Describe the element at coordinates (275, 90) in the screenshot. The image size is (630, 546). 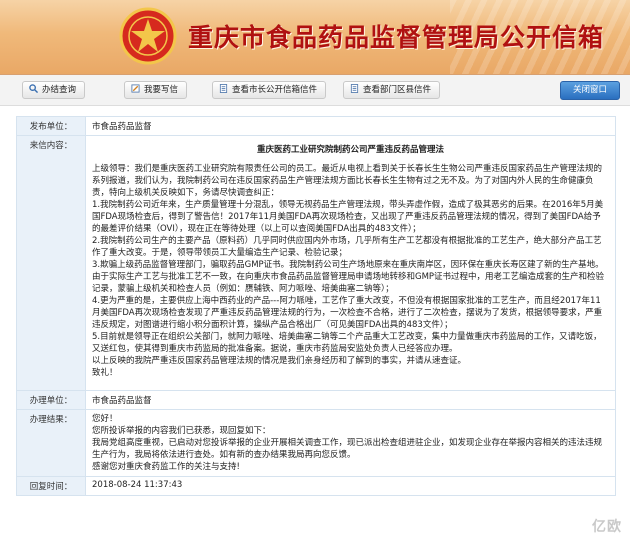
I see `mayor-letters-label: 查看市长公开信箱信件` at that location.